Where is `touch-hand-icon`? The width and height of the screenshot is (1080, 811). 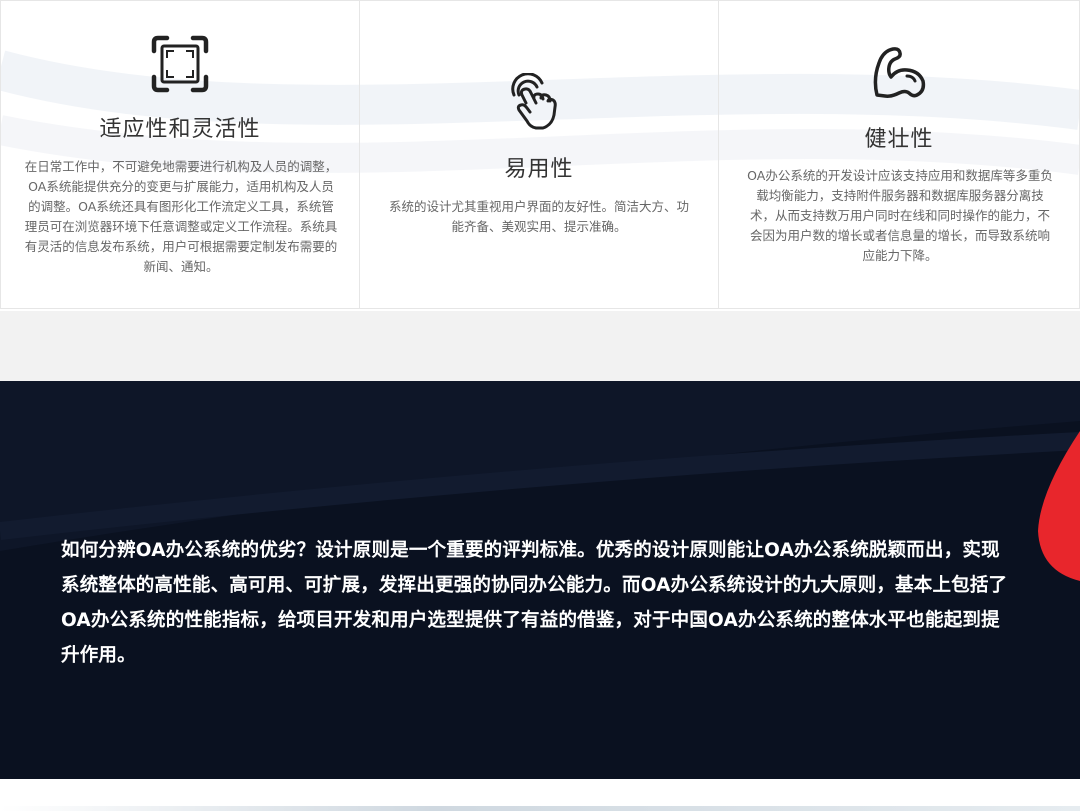 touch-hand-icon is located at coordinates (534, 101).